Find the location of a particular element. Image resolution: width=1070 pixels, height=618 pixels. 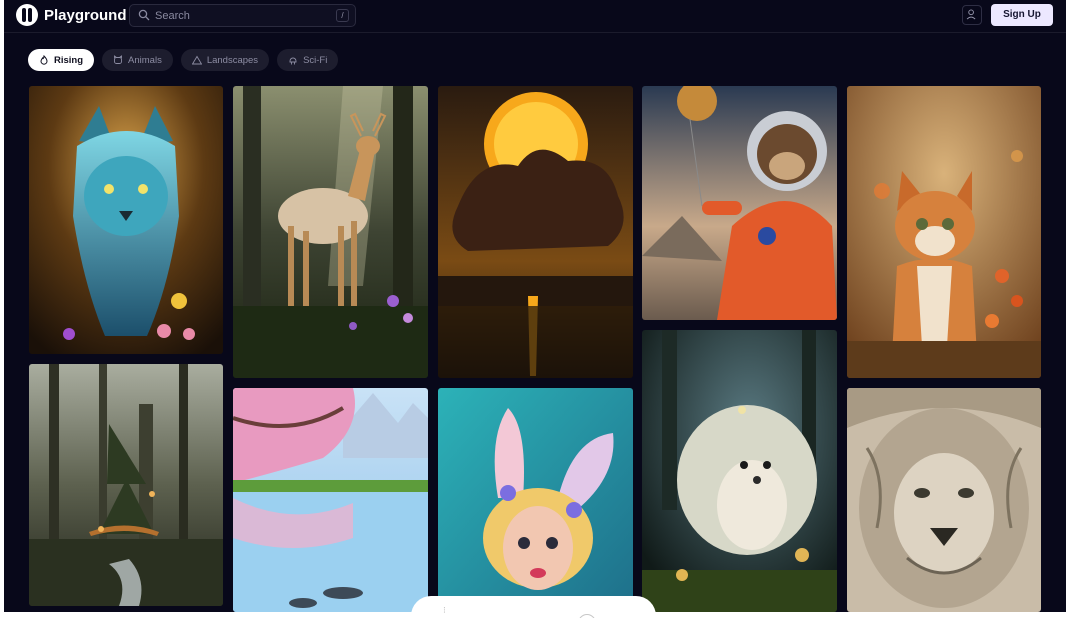

gallery-image-astronaut-monkey is located at coordinates (739, 203).